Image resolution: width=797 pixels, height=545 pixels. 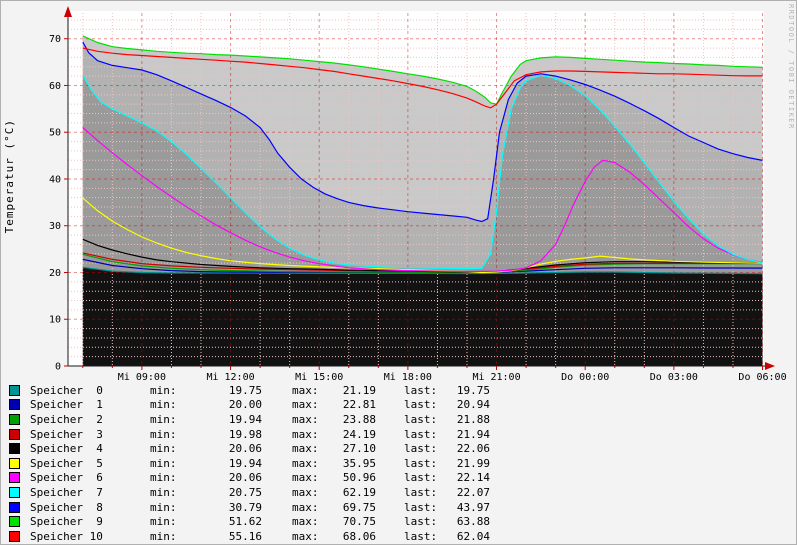 I want to click on legend-last-value: 22.14, so click(x=473, y=478).